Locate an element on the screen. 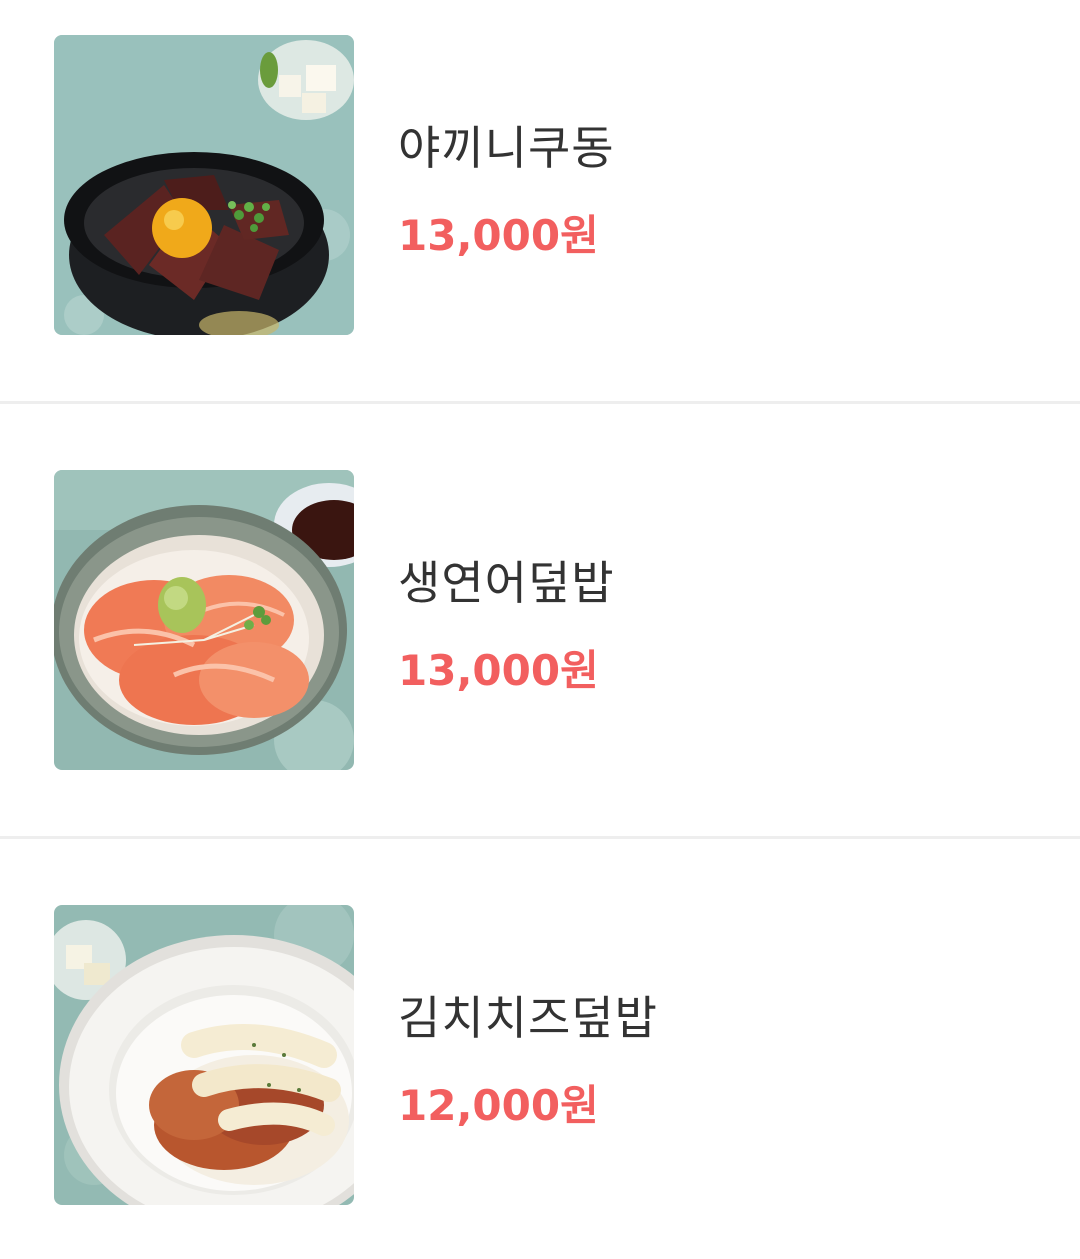  salmon-don-photo is located at coordinates (204, 620).